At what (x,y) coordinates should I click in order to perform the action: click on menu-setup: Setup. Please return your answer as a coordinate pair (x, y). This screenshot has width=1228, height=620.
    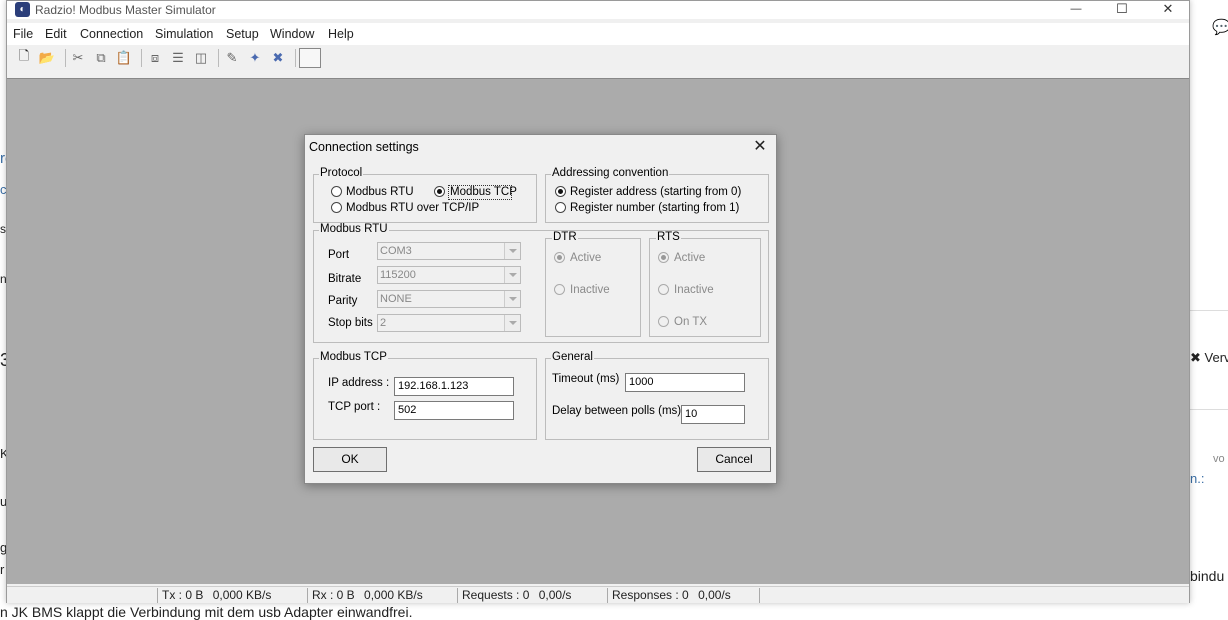
    Looking at the image, I should click on (242, 34).